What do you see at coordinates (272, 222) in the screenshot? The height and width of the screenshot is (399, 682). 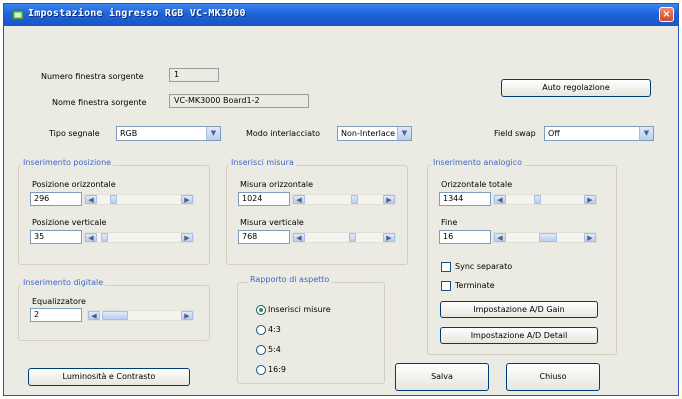 I see `vertical-size-label: Misura verticale` at bounding box center [272, 222].